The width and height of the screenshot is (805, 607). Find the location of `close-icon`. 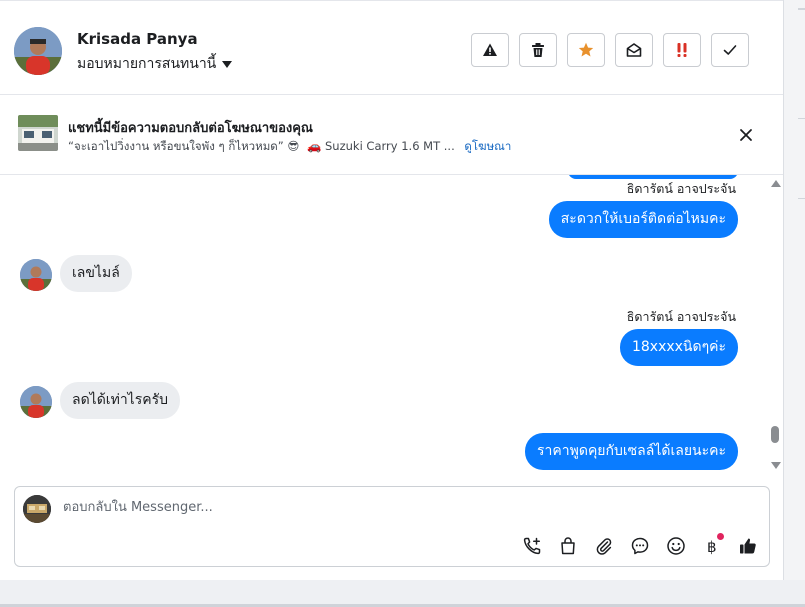

close-icon is located at coordinates (746, 135).